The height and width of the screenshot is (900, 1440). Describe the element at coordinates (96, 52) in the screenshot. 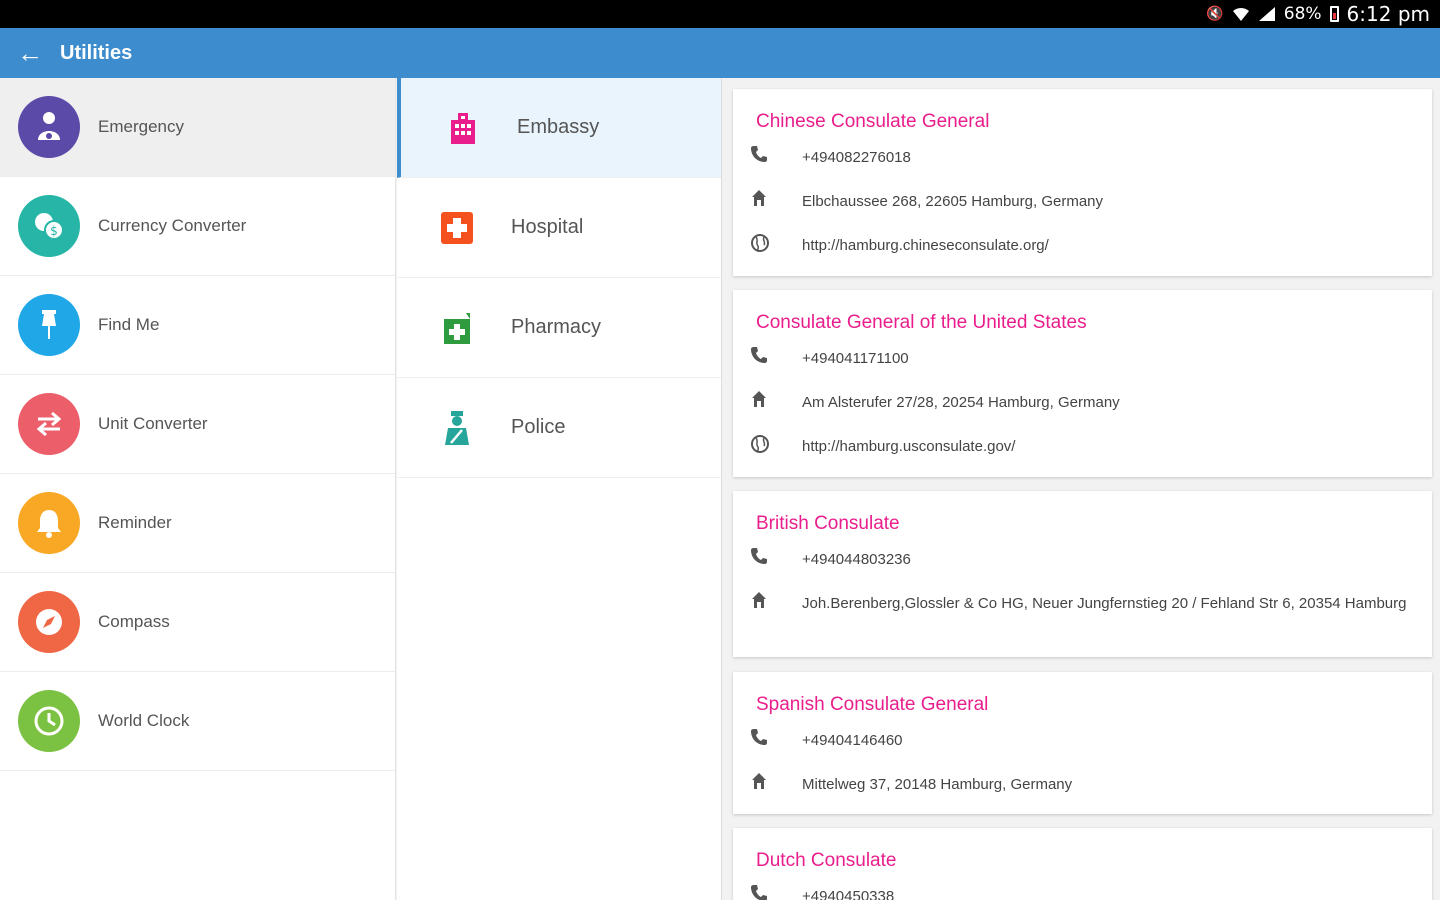

I see `page-title: Utilities` at that location.